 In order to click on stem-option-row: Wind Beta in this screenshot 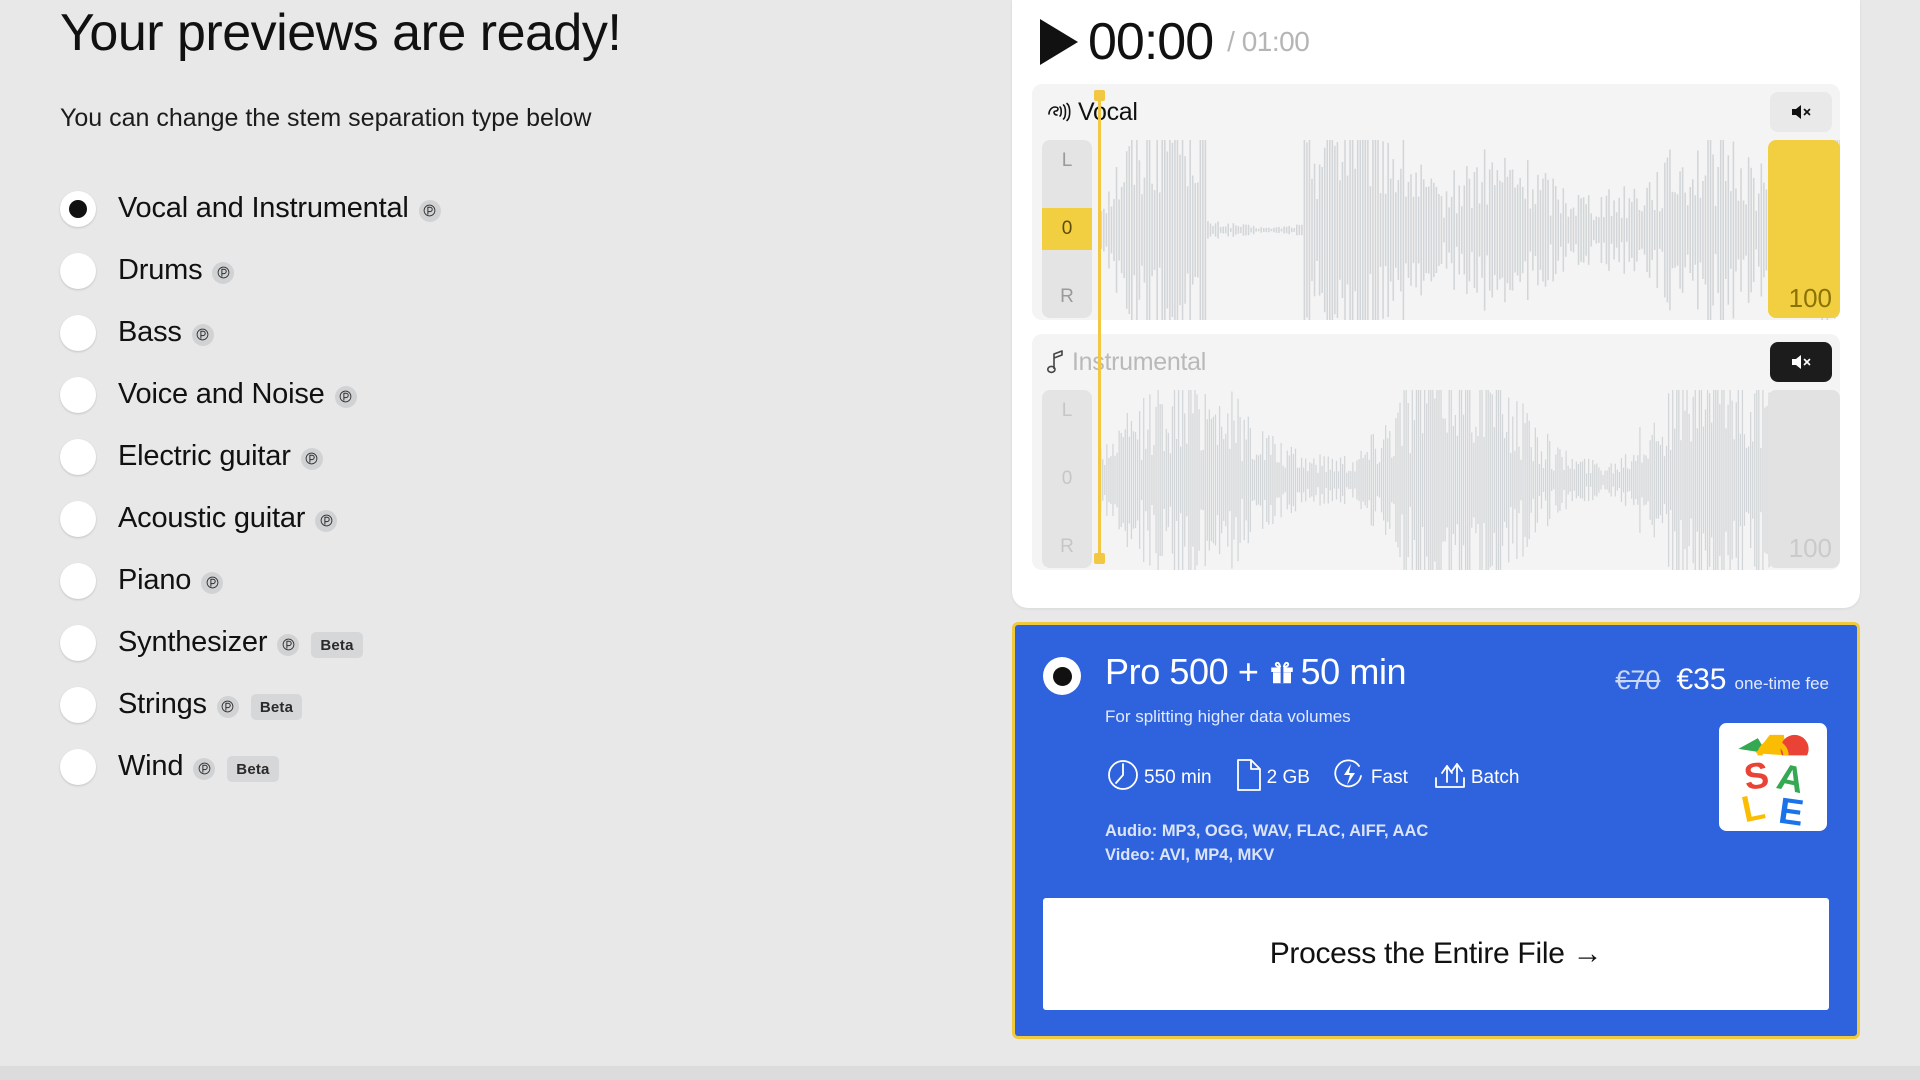, I will do `click(536, 767)`.